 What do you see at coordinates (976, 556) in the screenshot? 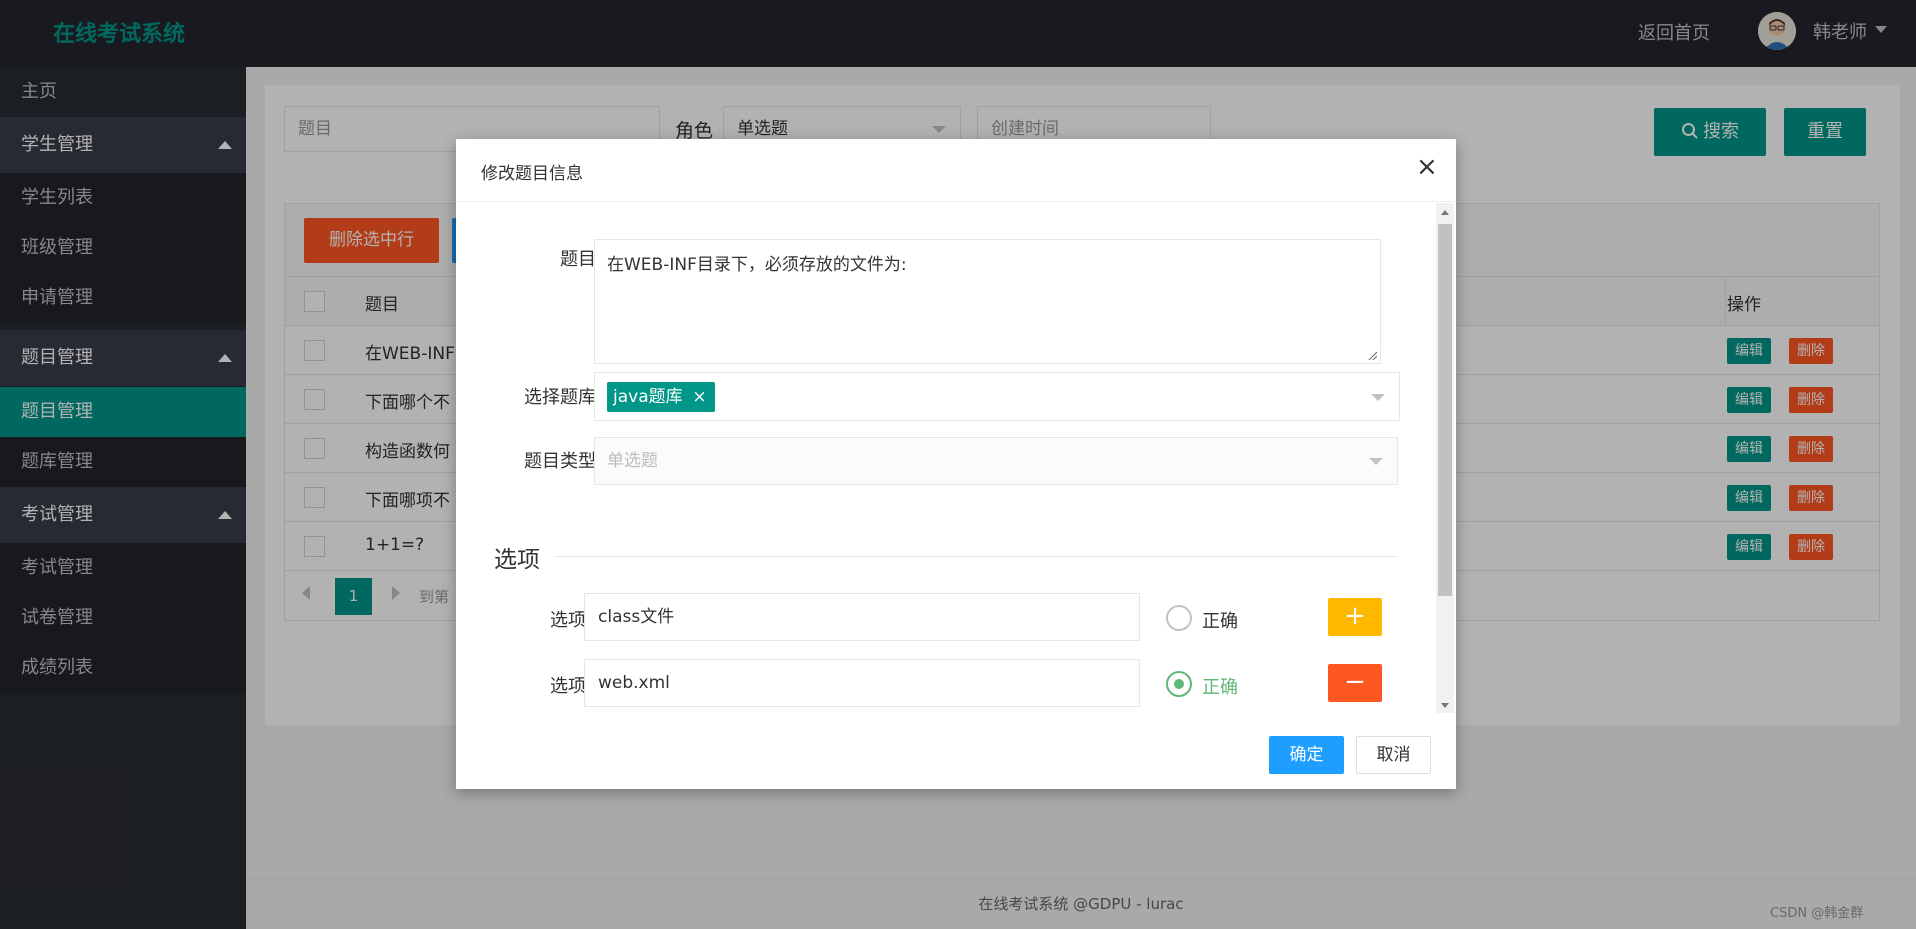
I see `section-divider` at bounding box center [976, 556].